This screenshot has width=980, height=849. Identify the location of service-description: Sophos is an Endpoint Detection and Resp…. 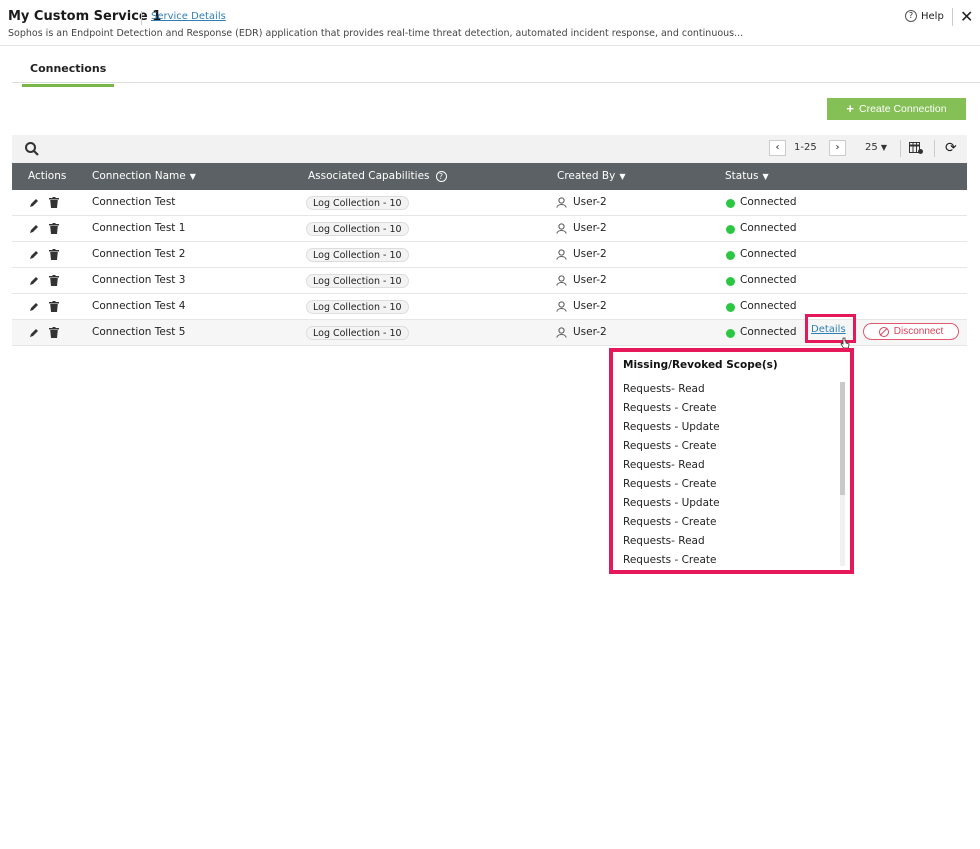
(376, 33).